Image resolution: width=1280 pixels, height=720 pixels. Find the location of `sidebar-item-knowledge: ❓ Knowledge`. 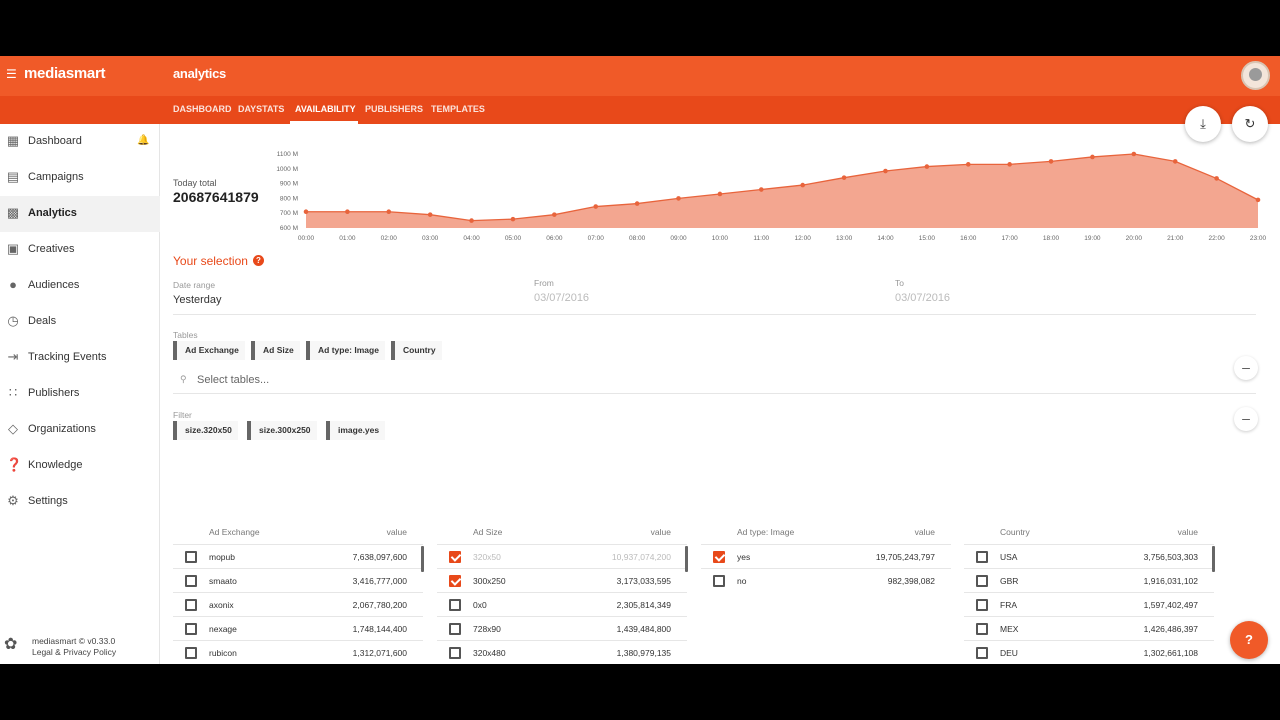

sidebar-item-knowledge: ❓ Knowledge is located at coordinates (80, 466).